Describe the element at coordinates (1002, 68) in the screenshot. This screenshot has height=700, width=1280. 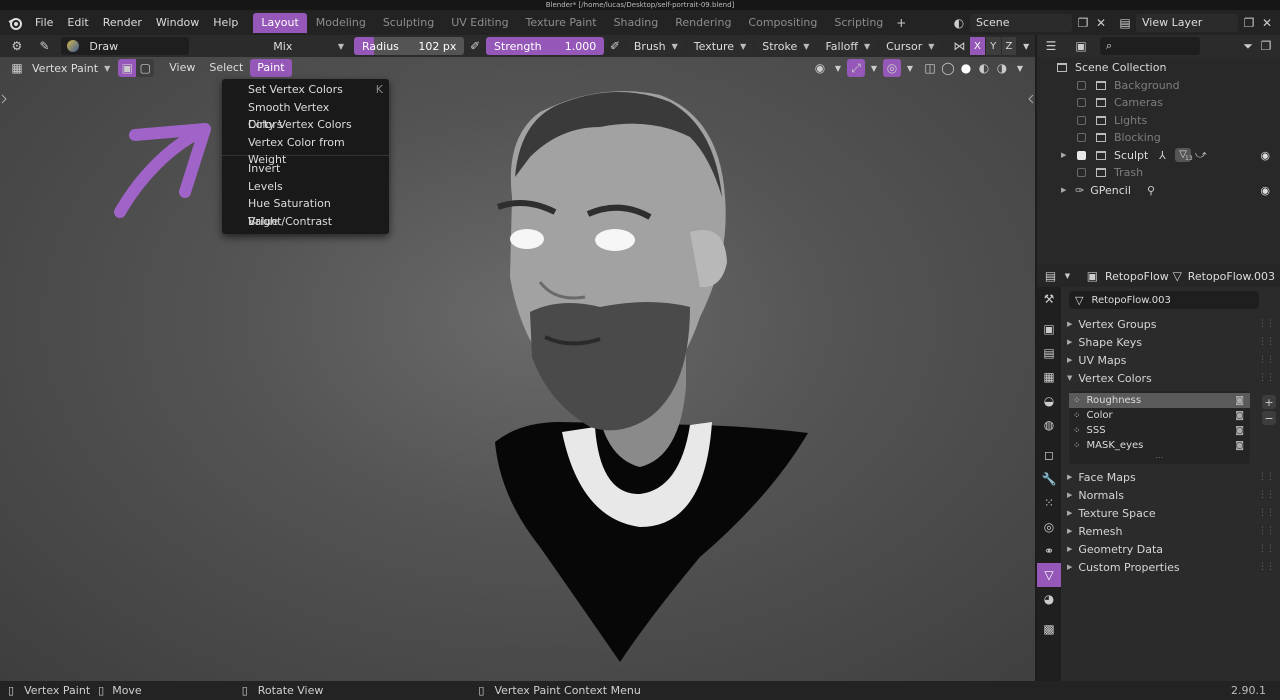
I see `rendered-shading-icon: ◑` at that location.